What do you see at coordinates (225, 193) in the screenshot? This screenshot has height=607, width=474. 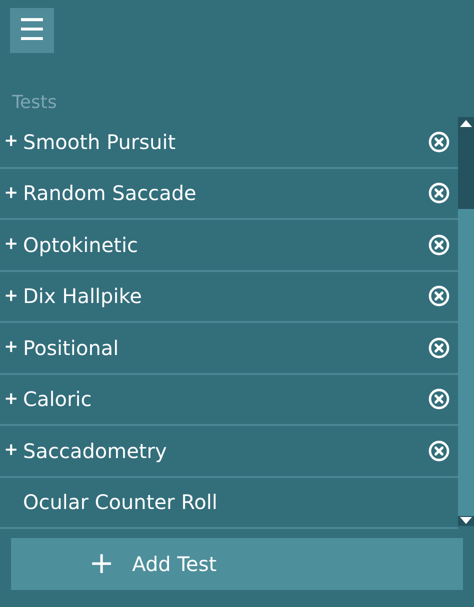 I see `test-name: Random Saccade` at bounding box center [225, 193].